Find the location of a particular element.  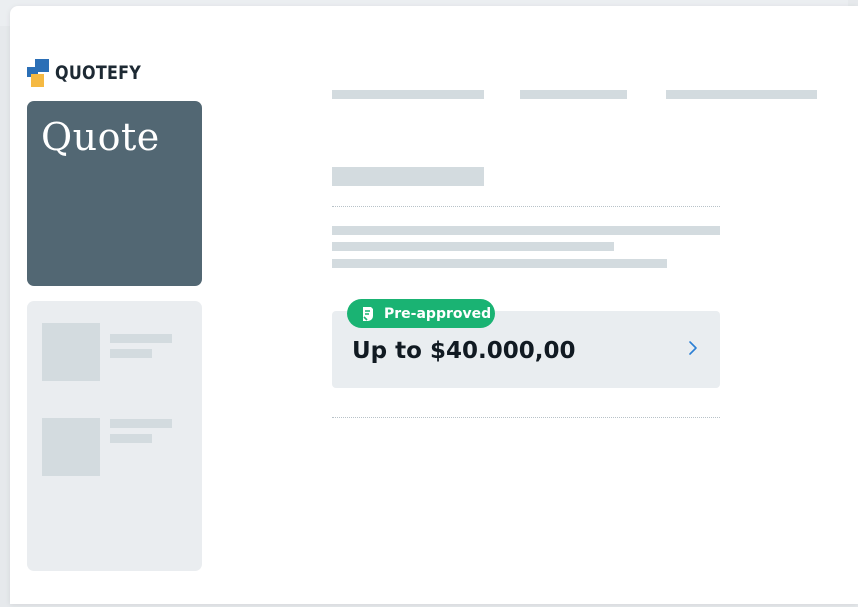

loan-amount: Up to $40.000,00 is located at coordinates (464, 351).